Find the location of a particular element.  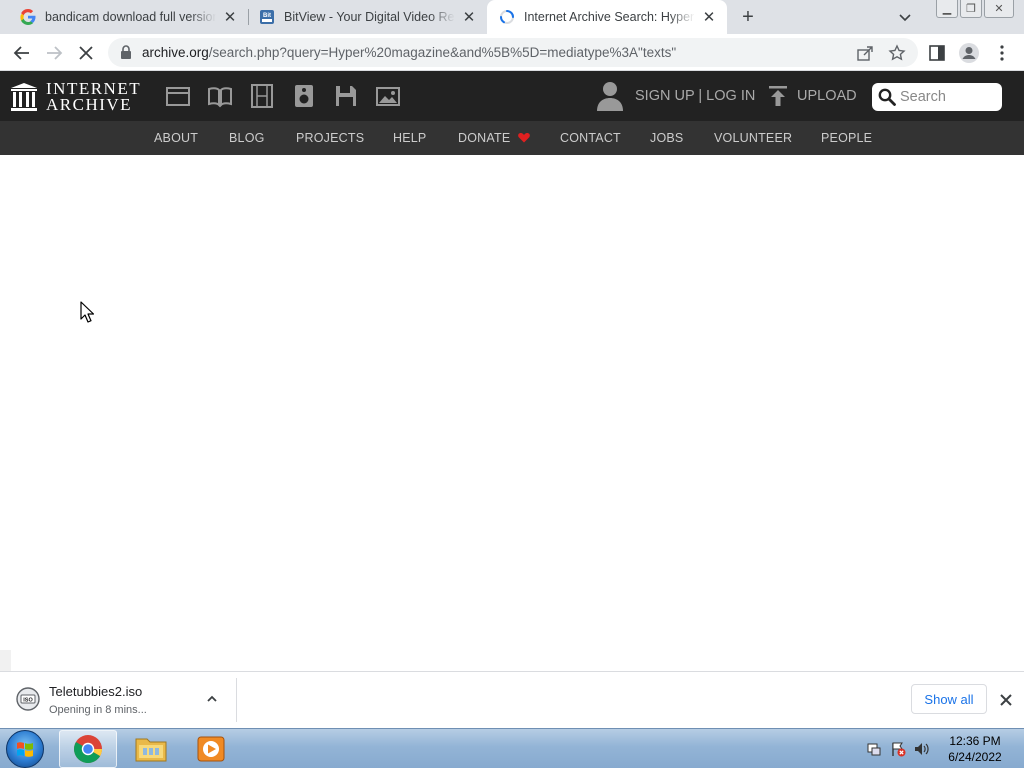

bitview-icon: Bit is located at coordinates (267, 17).